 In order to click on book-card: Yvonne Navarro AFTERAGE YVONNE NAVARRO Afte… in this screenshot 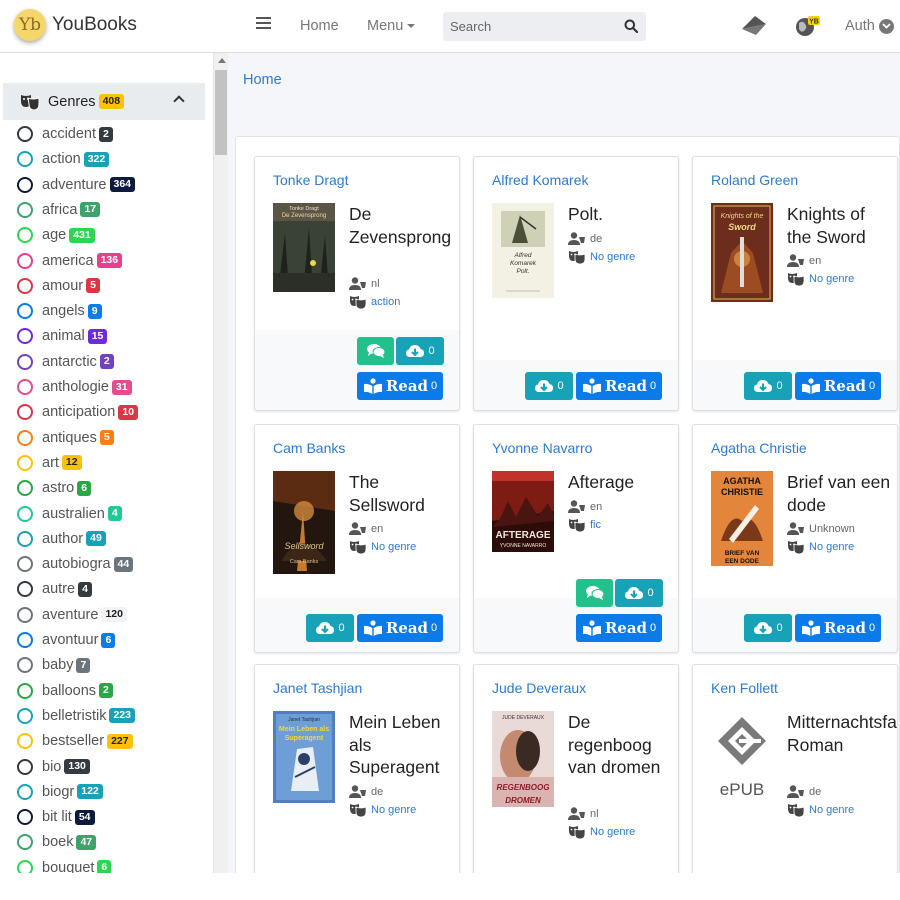, I will do `click(576, 538)`.